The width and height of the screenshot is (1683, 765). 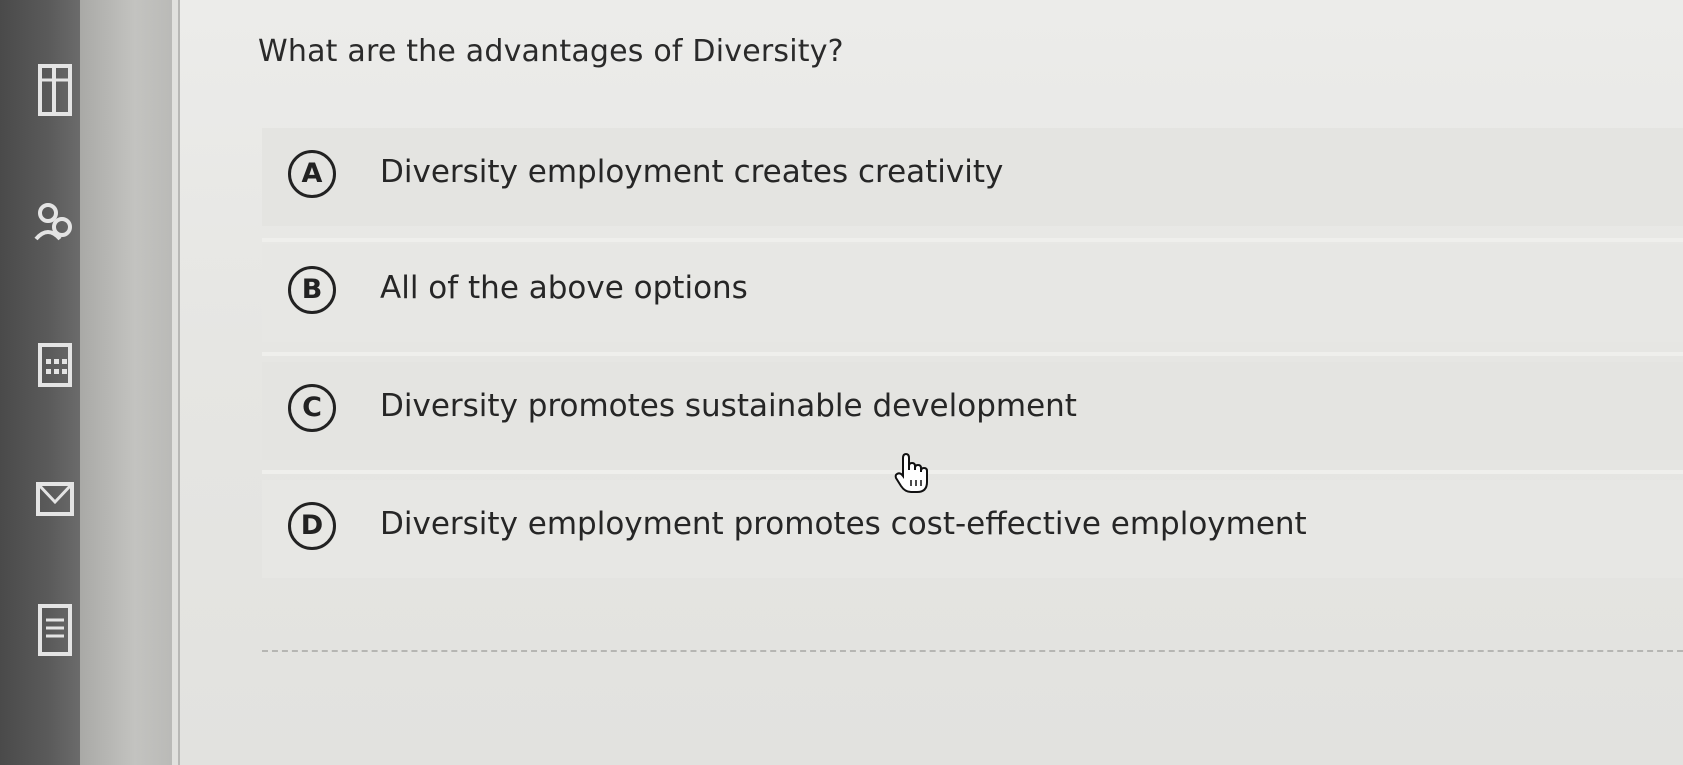 What do you see at coordinates (312, 174) in the screenshot?
I see `option-letter-a: A` at bounding box center [312, 174].